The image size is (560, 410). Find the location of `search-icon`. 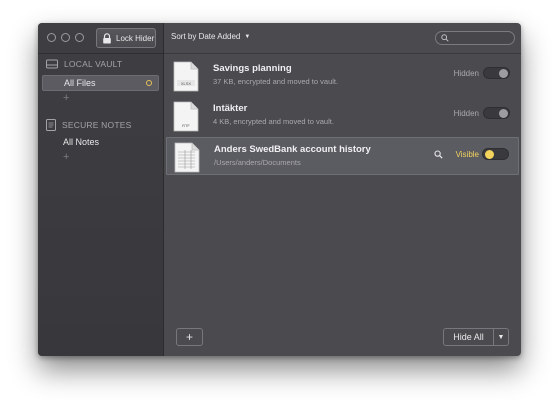

search-icon is located at coordinates (445, 38).